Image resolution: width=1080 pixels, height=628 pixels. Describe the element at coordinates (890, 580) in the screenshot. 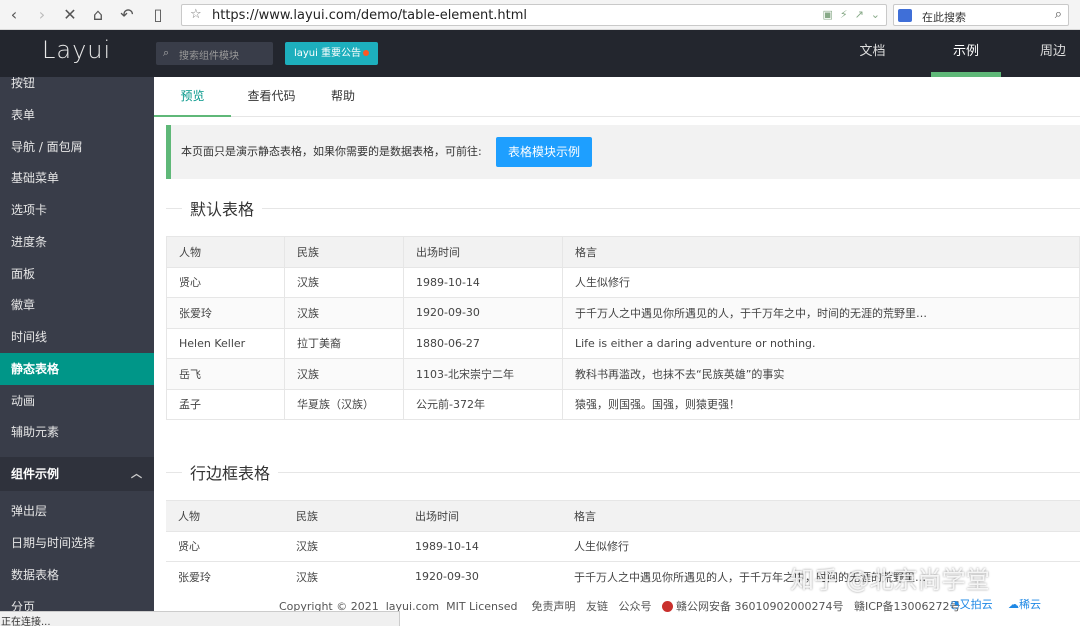

I see `watermark: 知乎 @北京尚学堂` at that location.